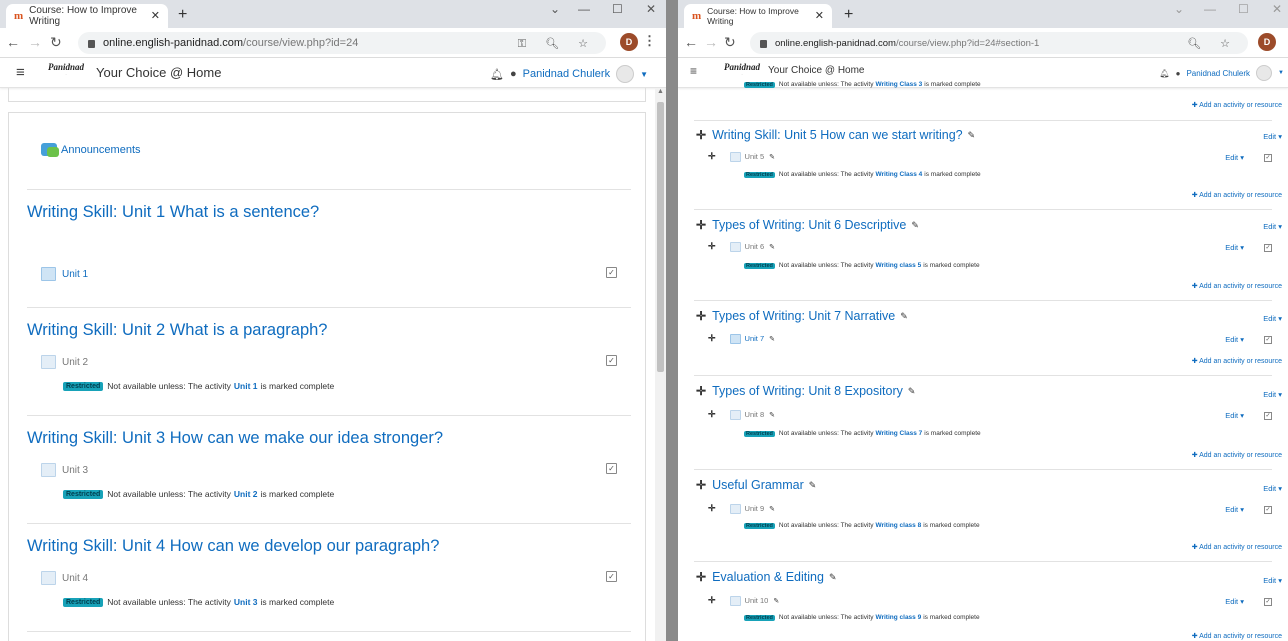  Describe the element at coordinates (819, 15) in the screenshot. I see `close-tab-icon: ✕` at that location.